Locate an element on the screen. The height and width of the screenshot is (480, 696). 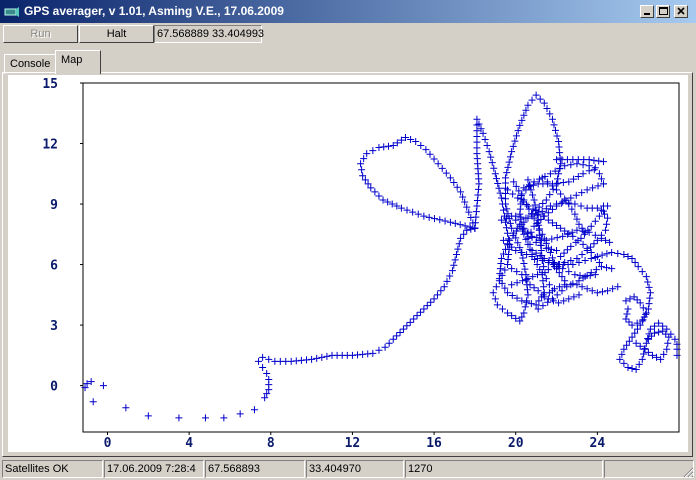
status-longitude: 33.404970 is located at coordinates (355, 469).